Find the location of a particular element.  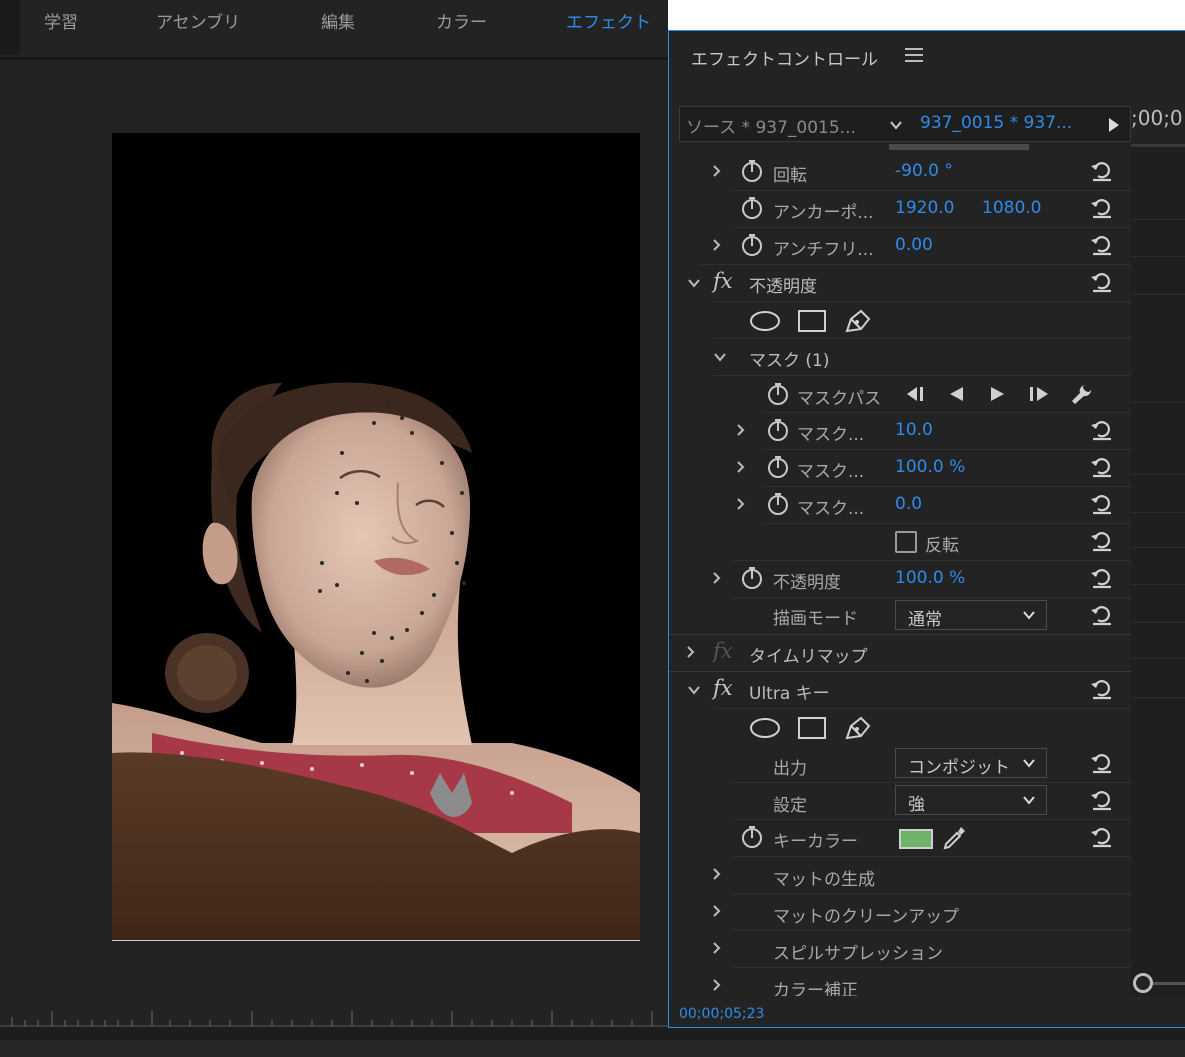

invert-checkbox is located at coordinates (906, 542).